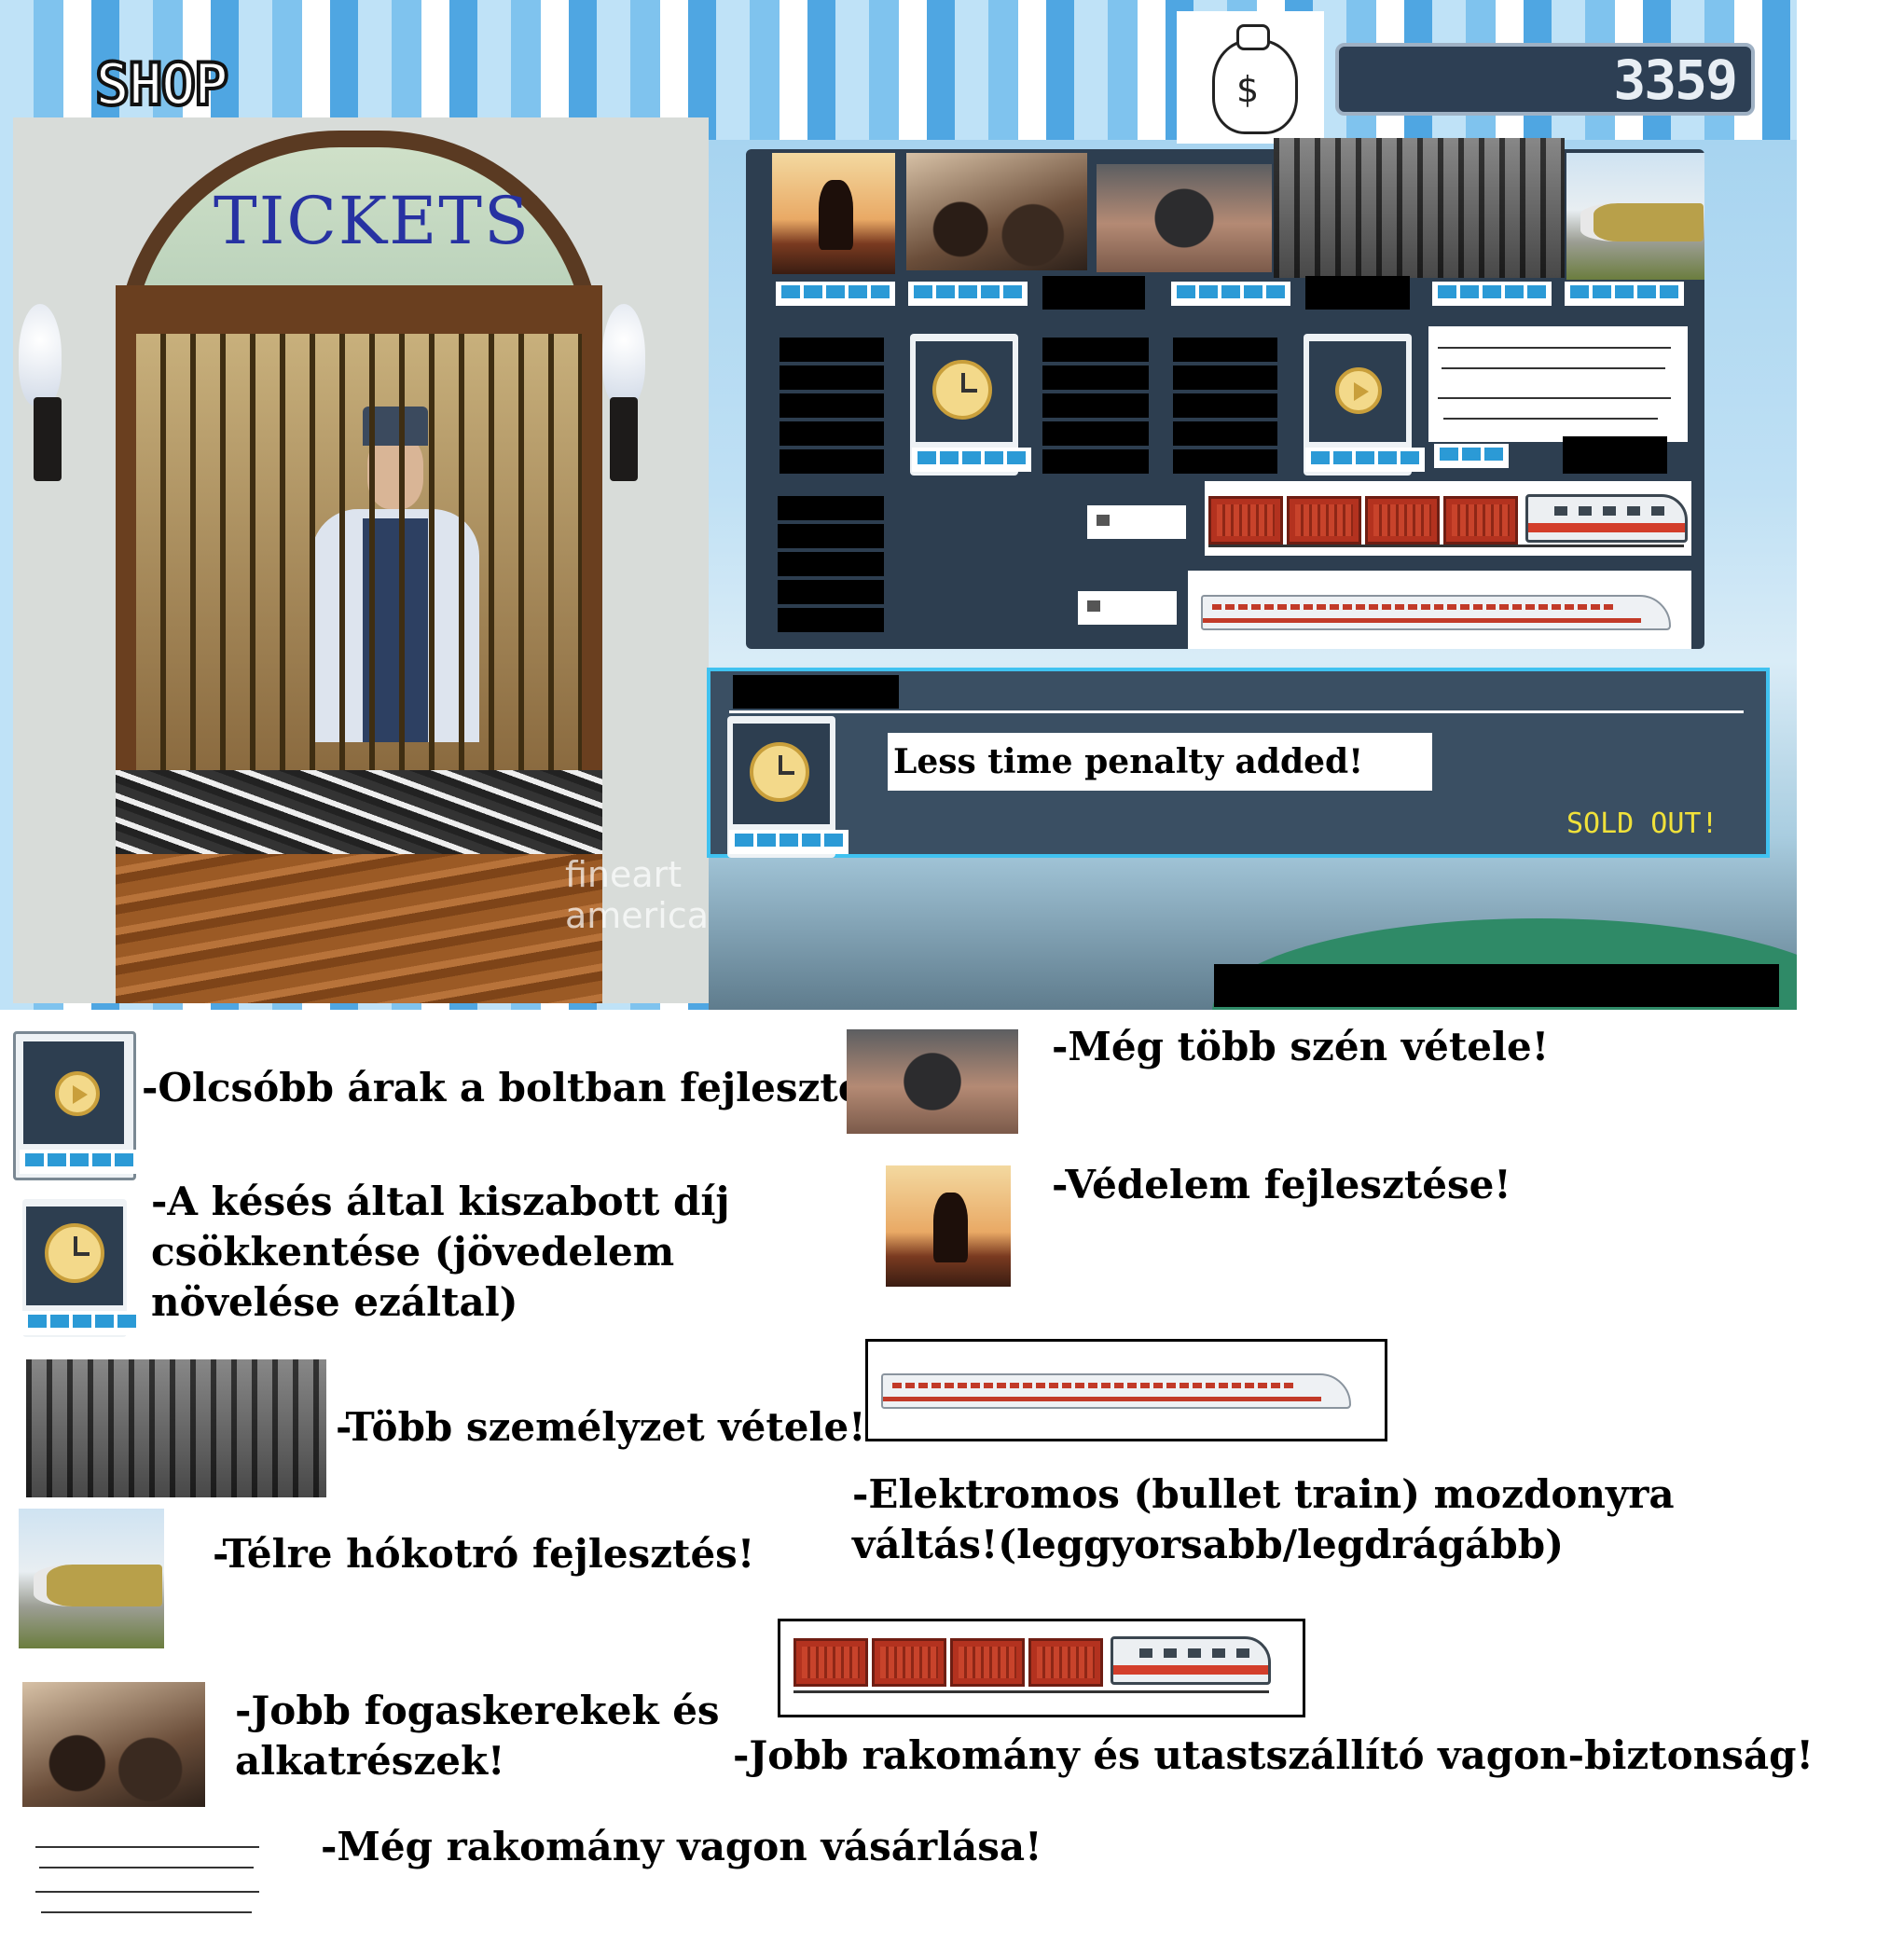 Image resolution: width=1904 pixels, height=1958 pixels. What do you see at coordinates (40, 356) in the screenshot?
I see `wall-lamp-left` at bounding box center [40, 356].